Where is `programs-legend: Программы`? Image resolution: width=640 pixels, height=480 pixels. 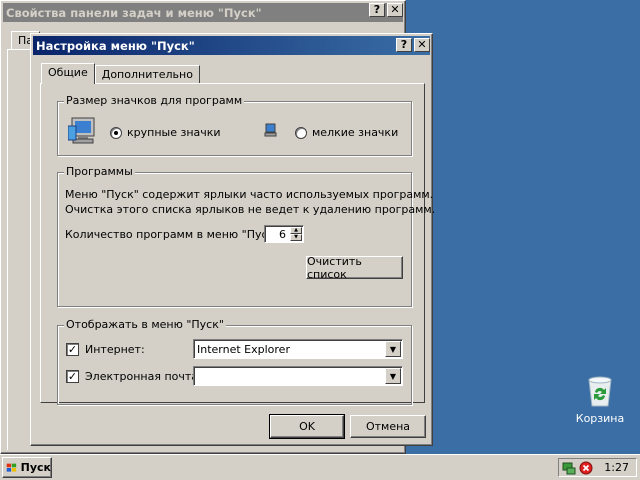
programs-legend: Программы is located at coordinates (99, 171).